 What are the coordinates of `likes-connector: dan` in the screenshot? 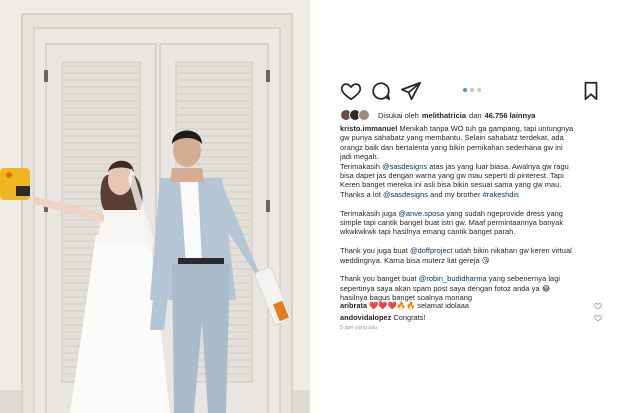 It's located at (475, 115).